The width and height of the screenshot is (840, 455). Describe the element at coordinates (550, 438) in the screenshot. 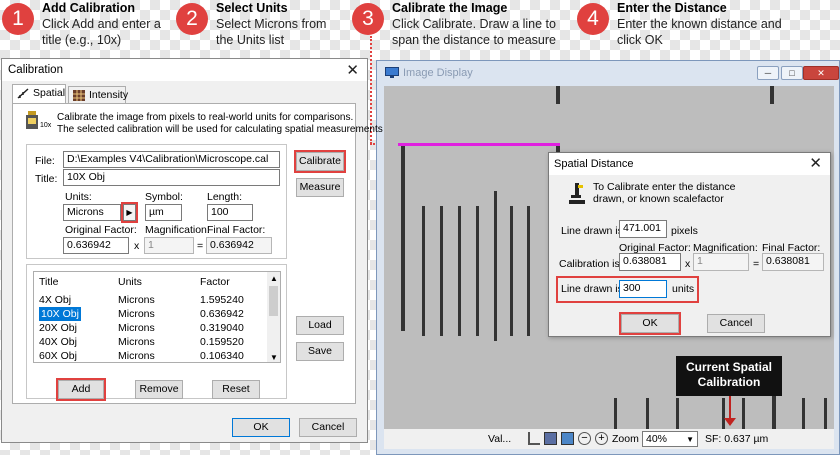

I see `palette-icon` at that location.